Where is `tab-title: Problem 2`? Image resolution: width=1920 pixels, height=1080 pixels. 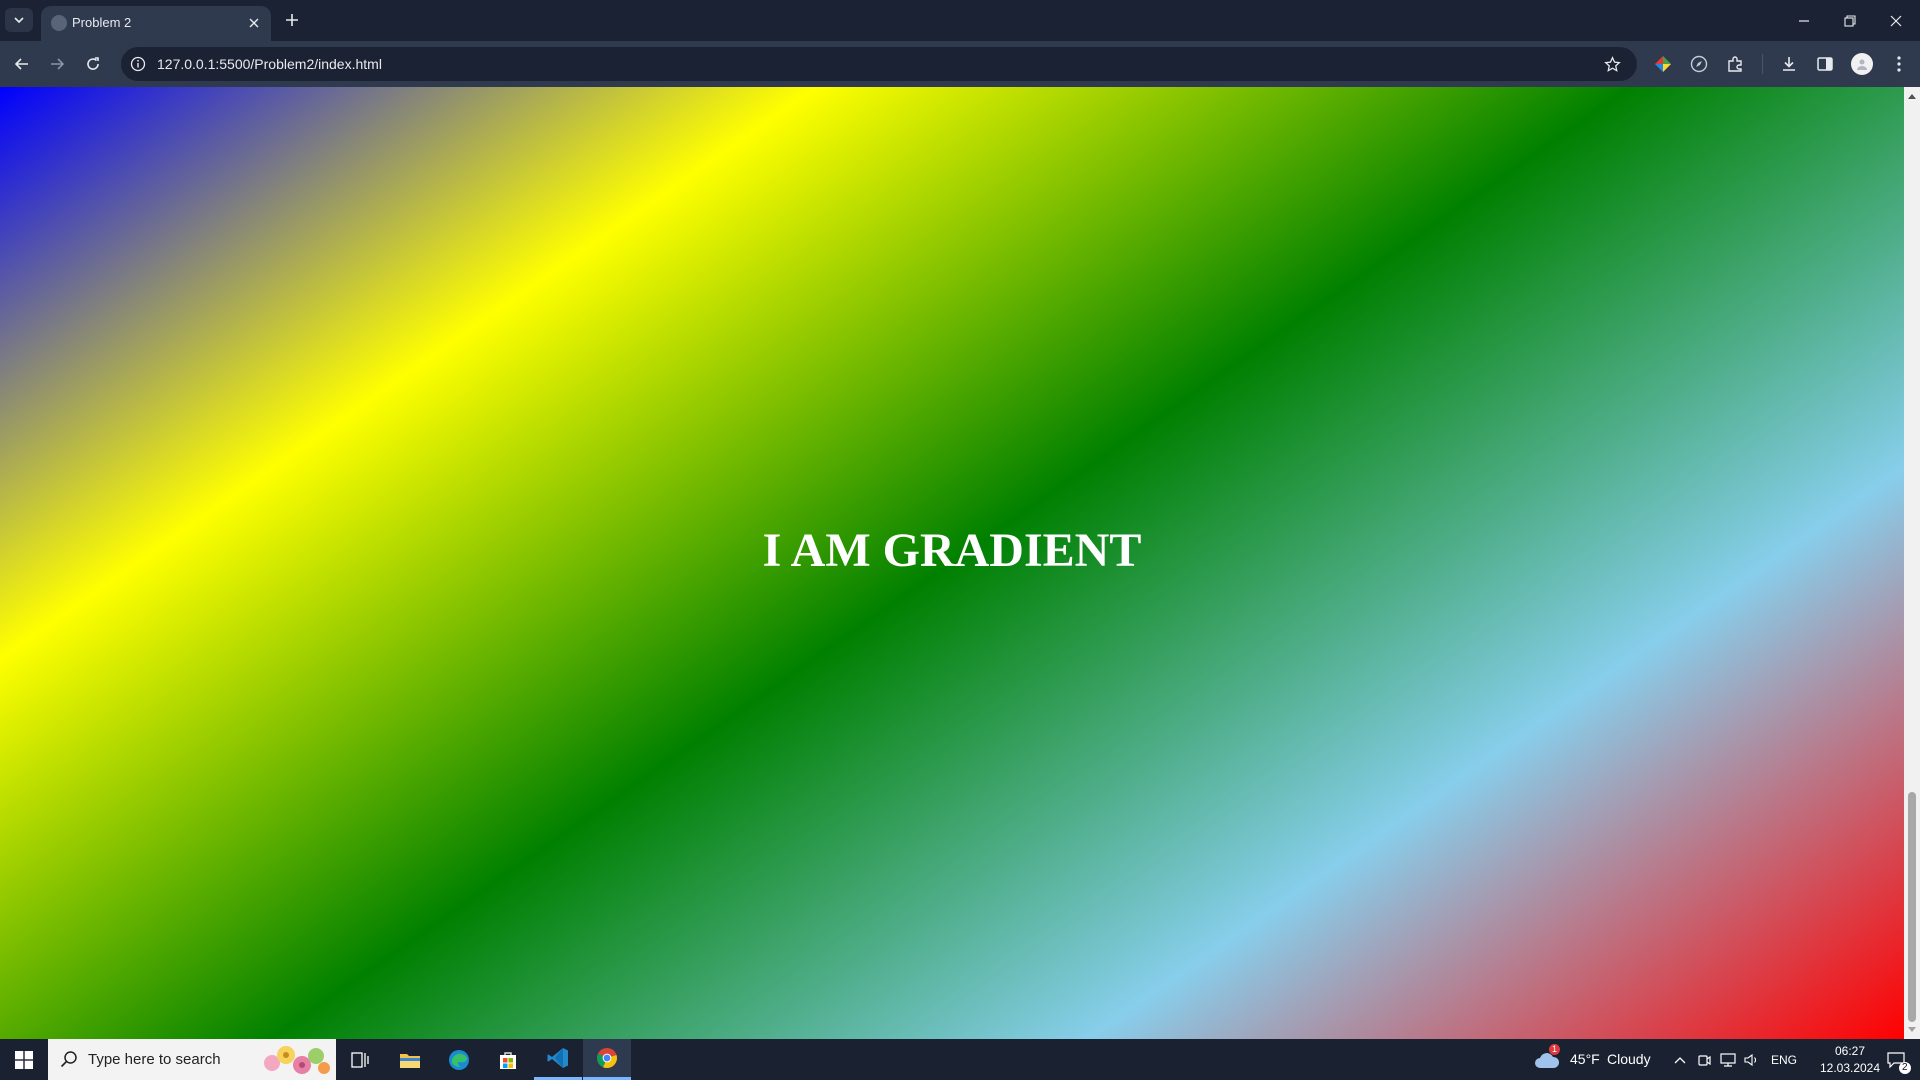
tab-title: Problem 2 is located at coordinates (102, 22).